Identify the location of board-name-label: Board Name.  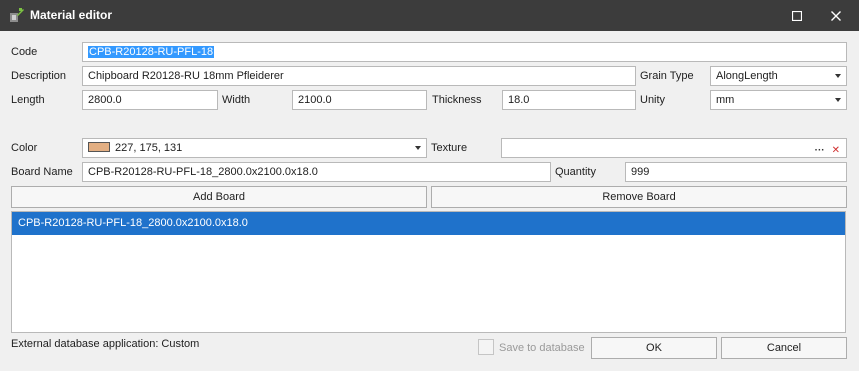
(42, 172).